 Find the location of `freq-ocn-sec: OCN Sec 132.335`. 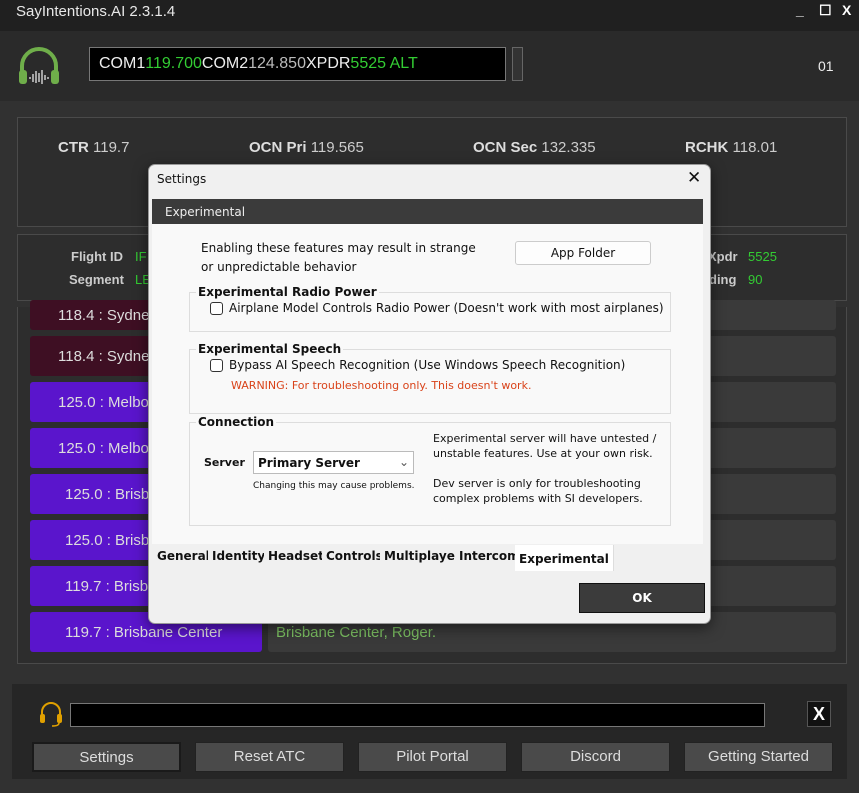

freq-ocn-sec: OCN Sec 132.335 is located at coordinates (534, 147).